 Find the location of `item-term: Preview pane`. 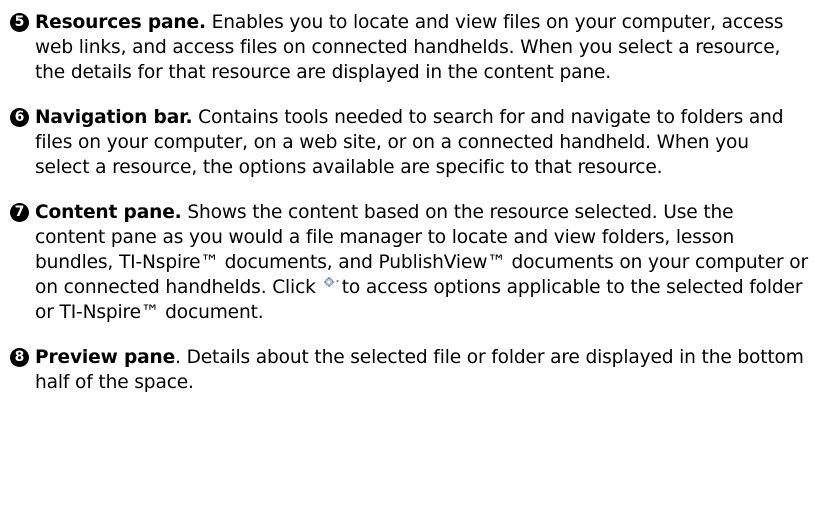

item-term: Preview pane is located at coordinates (105, 357).